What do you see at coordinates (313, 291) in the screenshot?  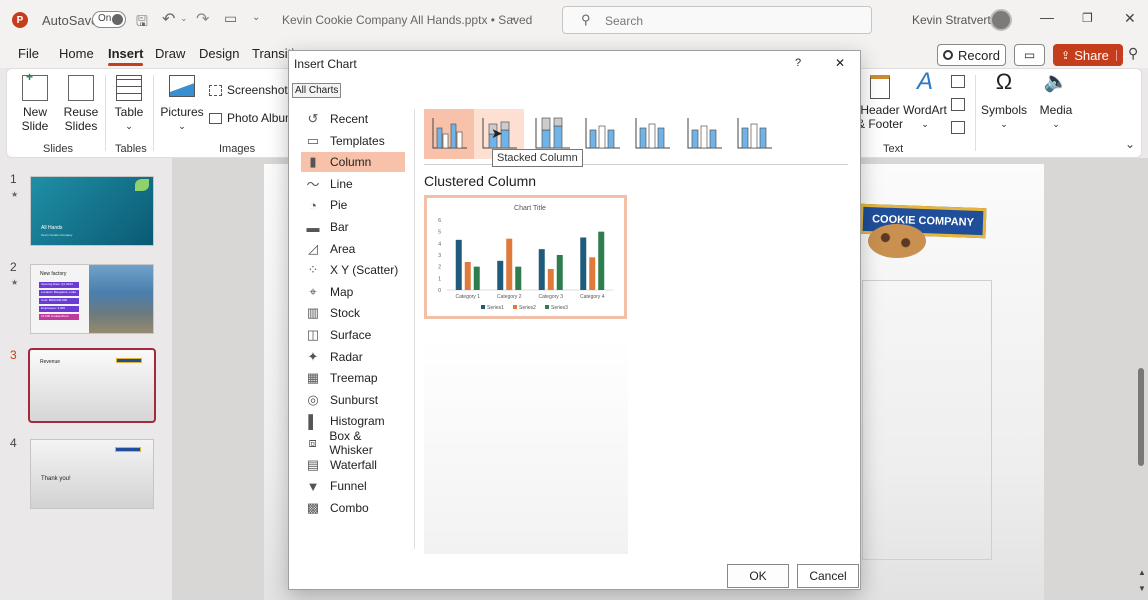 I see `map-chart-icon: ⌖` at bounding box center [313, 291].